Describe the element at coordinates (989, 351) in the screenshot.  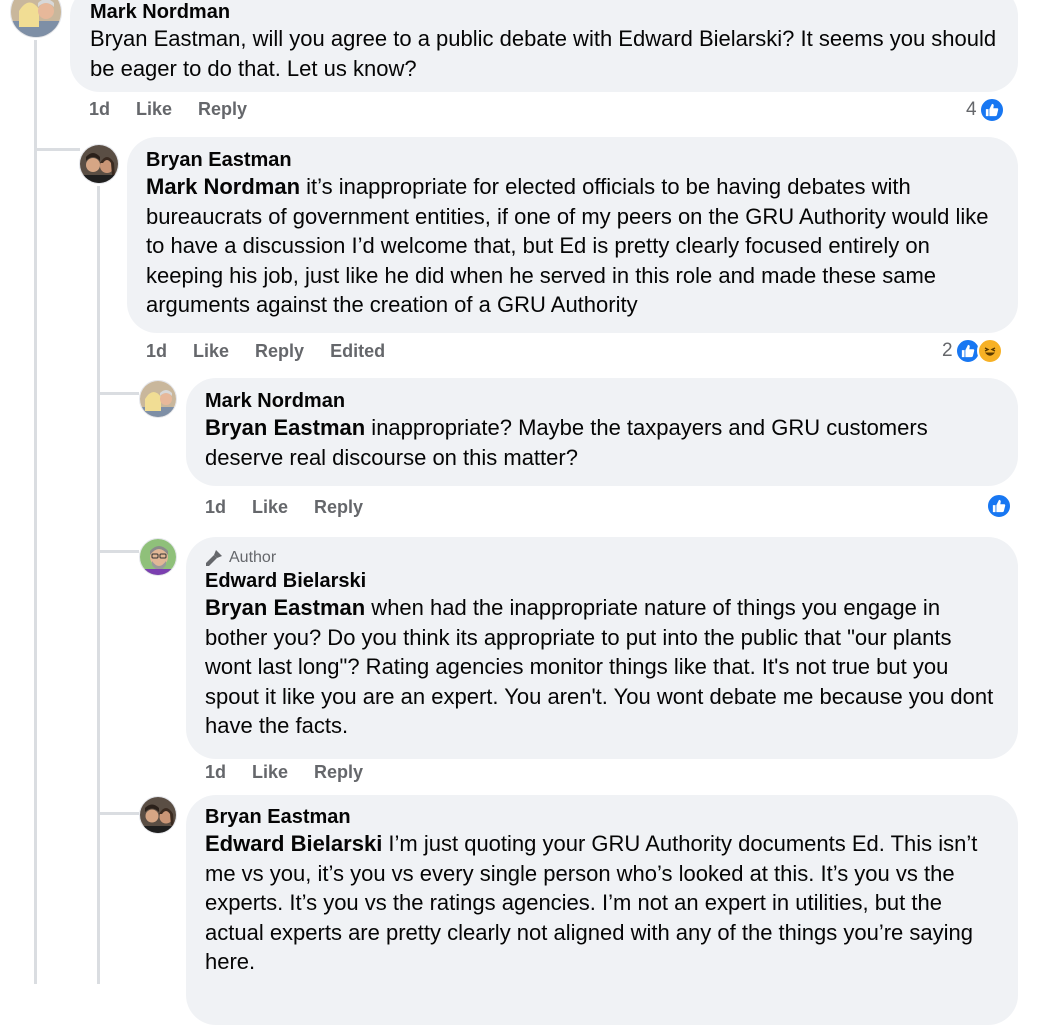
I see `haha-reaction-icon` at that location.